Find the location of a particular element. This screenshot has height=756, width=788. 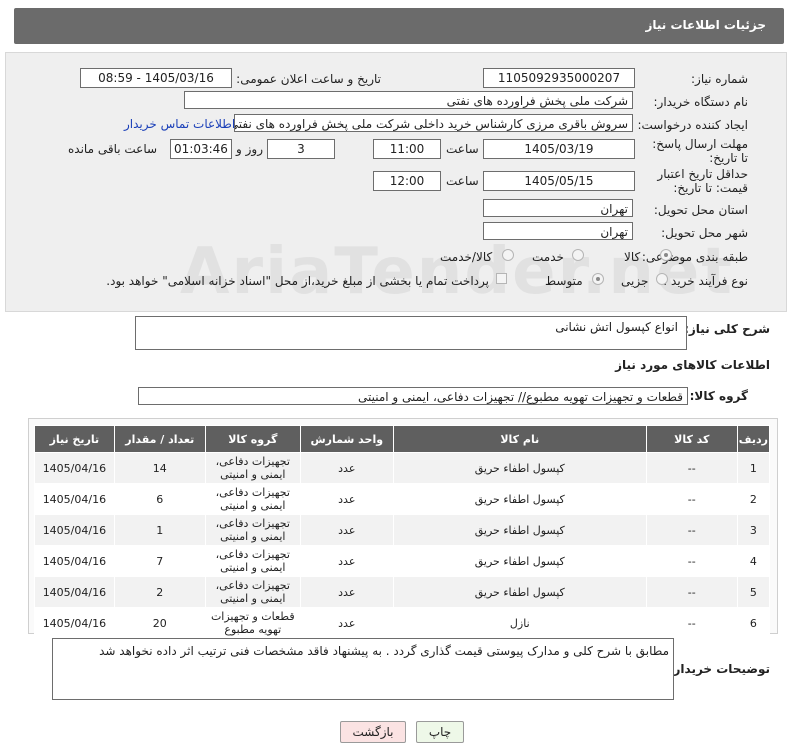

purchase-radio-minor is located at coordinates (662, 279).